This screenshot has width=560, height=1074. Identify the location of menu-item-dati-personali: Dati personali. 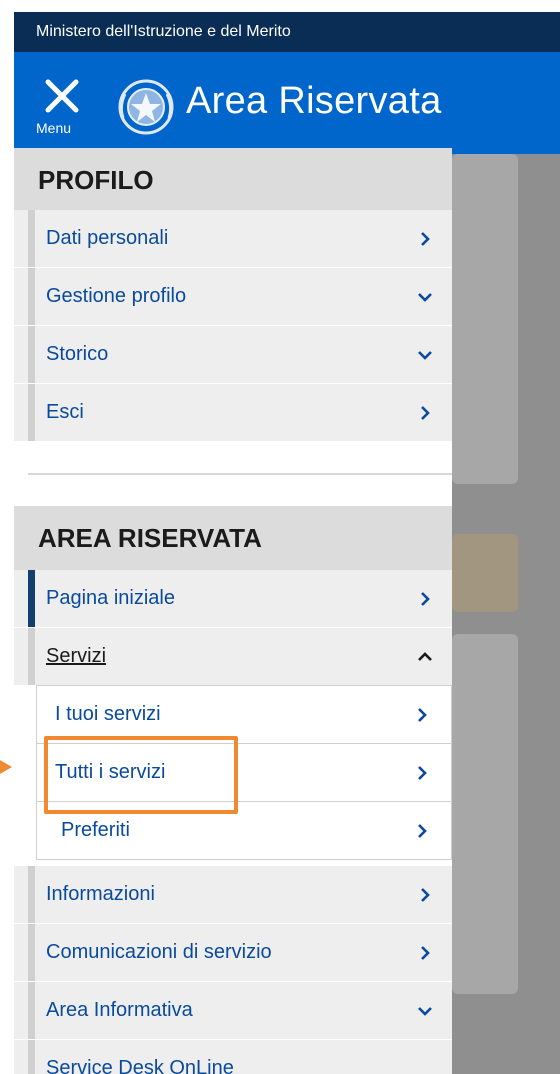
(233, 238).